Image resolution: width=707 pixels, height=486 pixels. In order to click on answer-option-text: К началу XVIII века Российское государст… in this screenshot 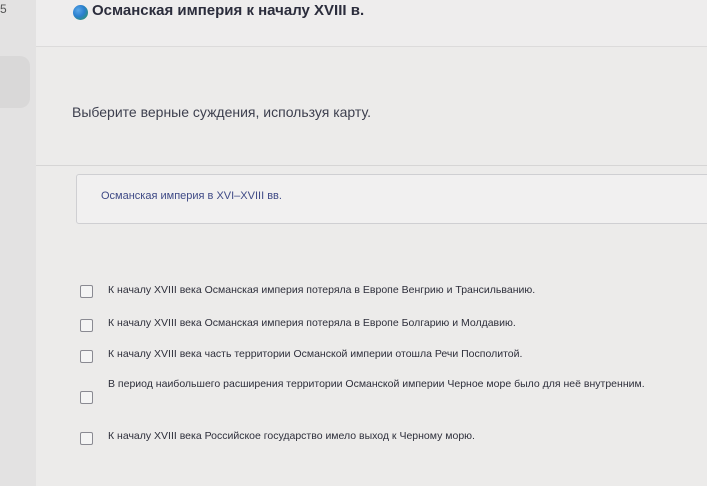, I will do `click(291, 436)`.